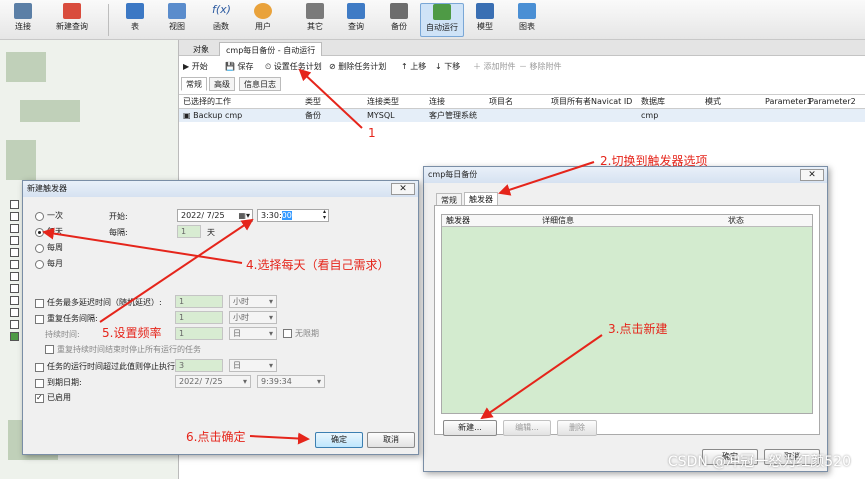 The height and width of the screenshot is (479, 865). I want to click on start-time-field: 3:30:00 ▴ ▾, so click(293, 215).